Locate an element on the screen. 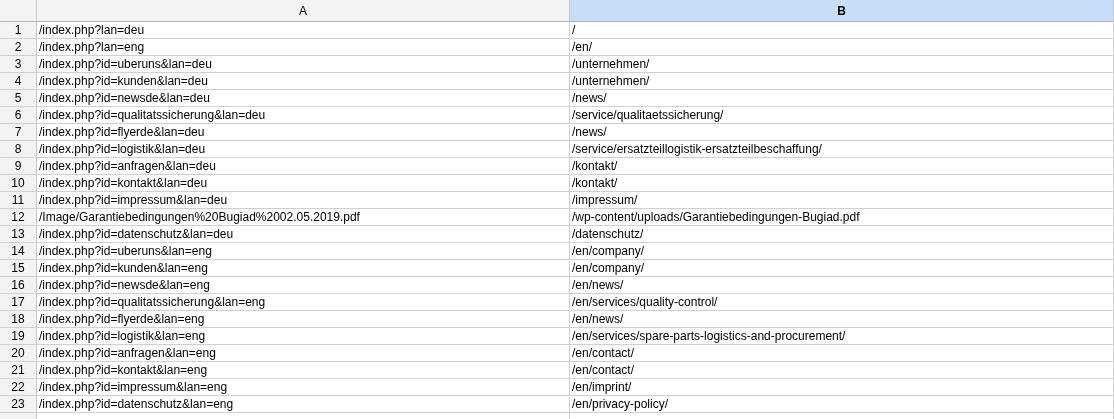  table-cell: /index.php?id=datenschutz&lan=deu is located at coordinates (303, 234).